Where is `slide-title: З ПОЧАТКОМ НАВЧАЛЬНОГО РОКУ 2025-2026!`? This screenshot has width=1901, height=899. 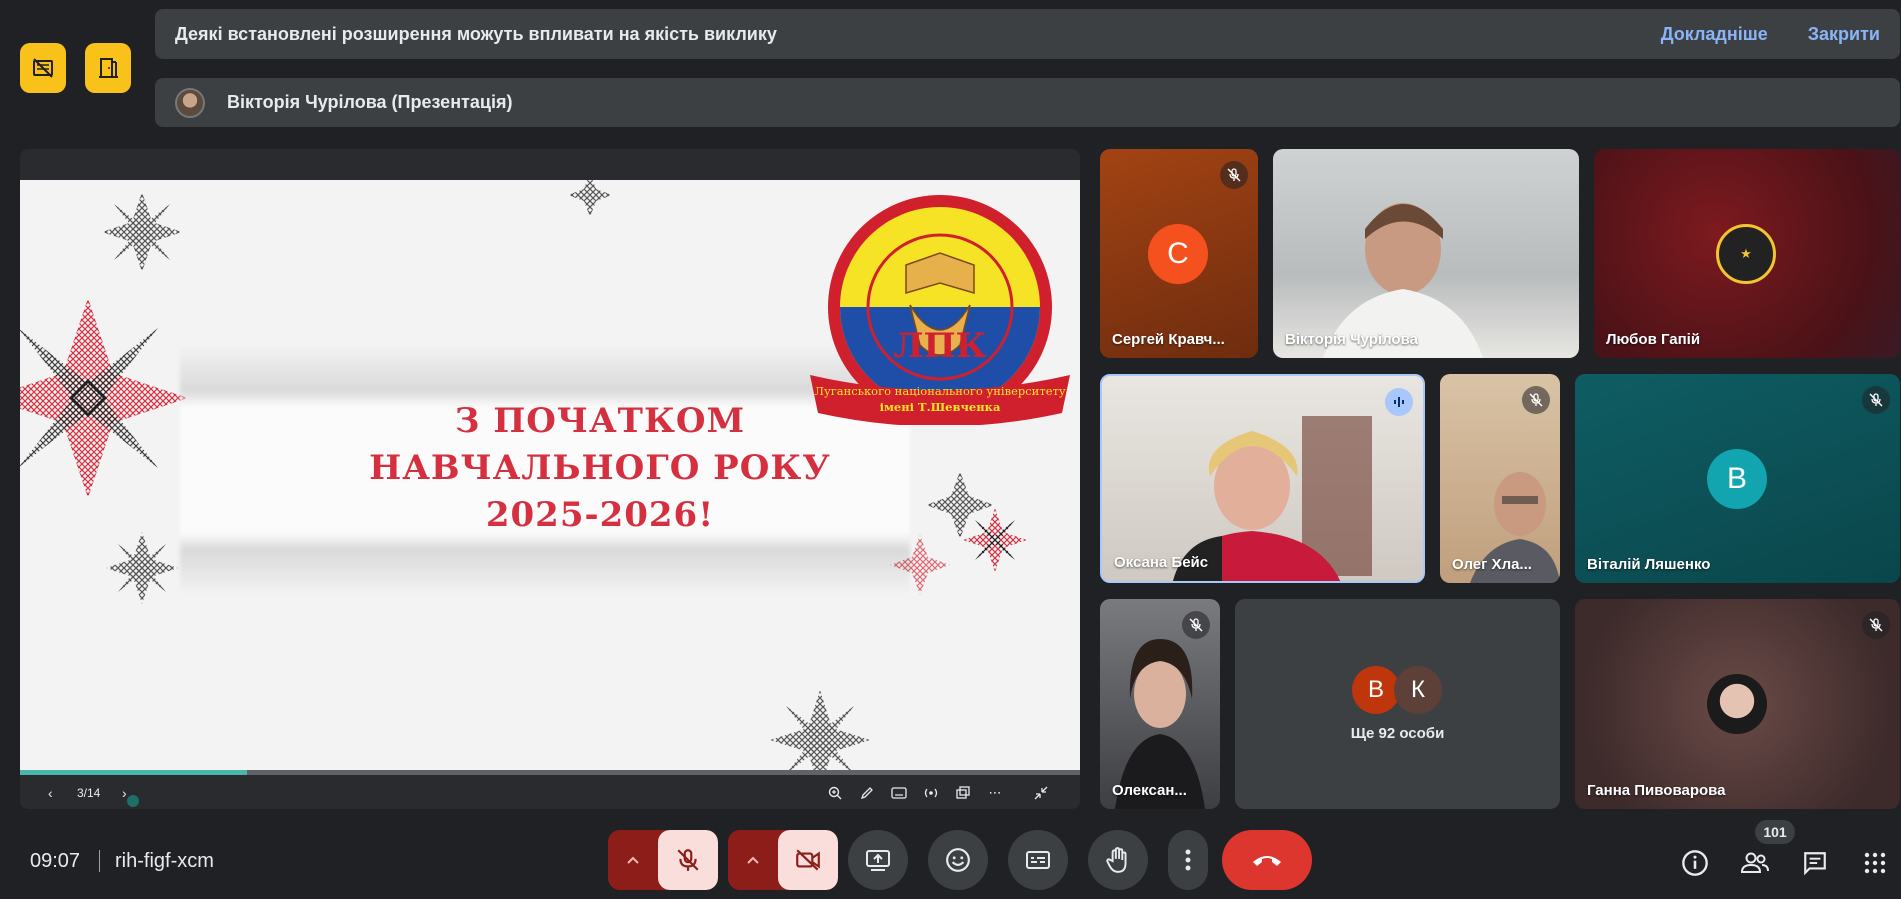 slide-title: З ПОЧАТКОМ НАВЧАЛЬНОГО РОКУ 2025-2026! is located at coordinates (600, 468).